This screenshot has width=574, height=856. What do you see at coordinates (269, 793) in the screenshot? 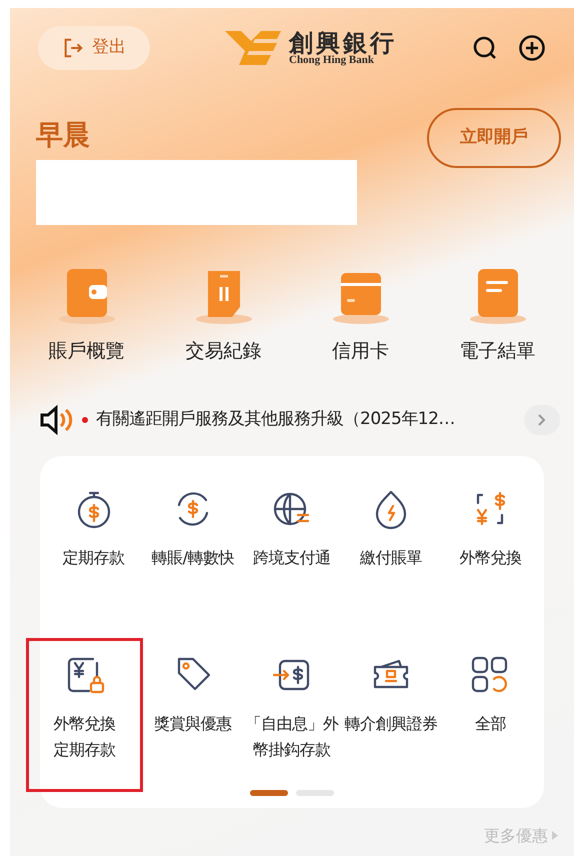
I see `page-indicator` at bounding box center [269, 793].